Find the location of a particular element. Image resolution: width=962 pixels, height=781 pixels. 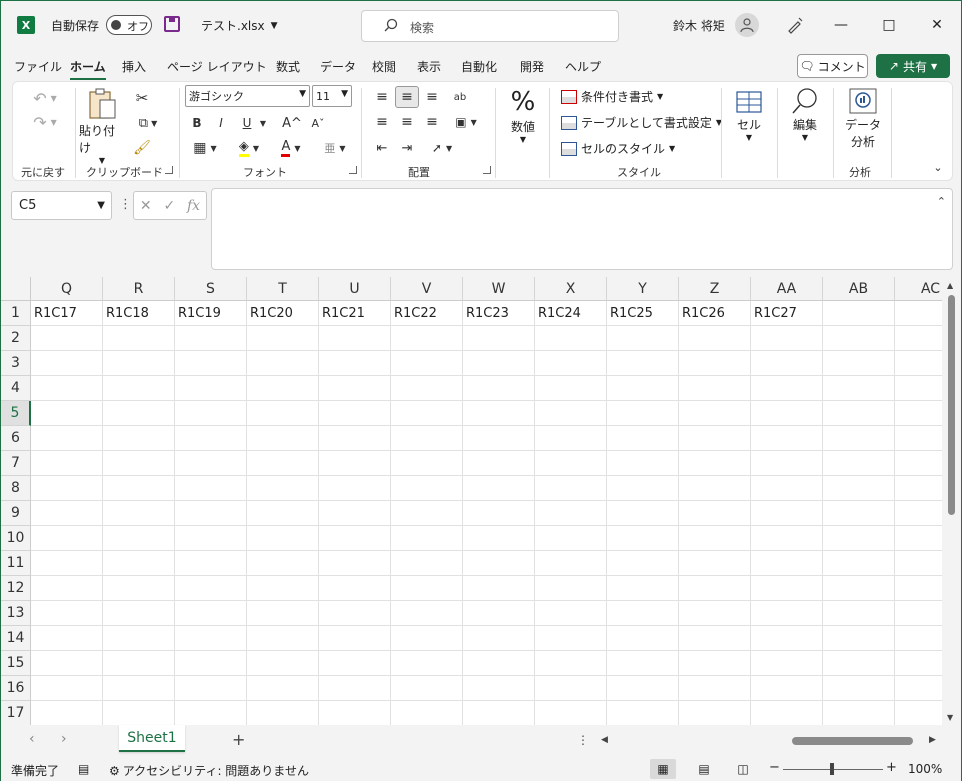

row-header: 6 is located at coordinates (16, 438).